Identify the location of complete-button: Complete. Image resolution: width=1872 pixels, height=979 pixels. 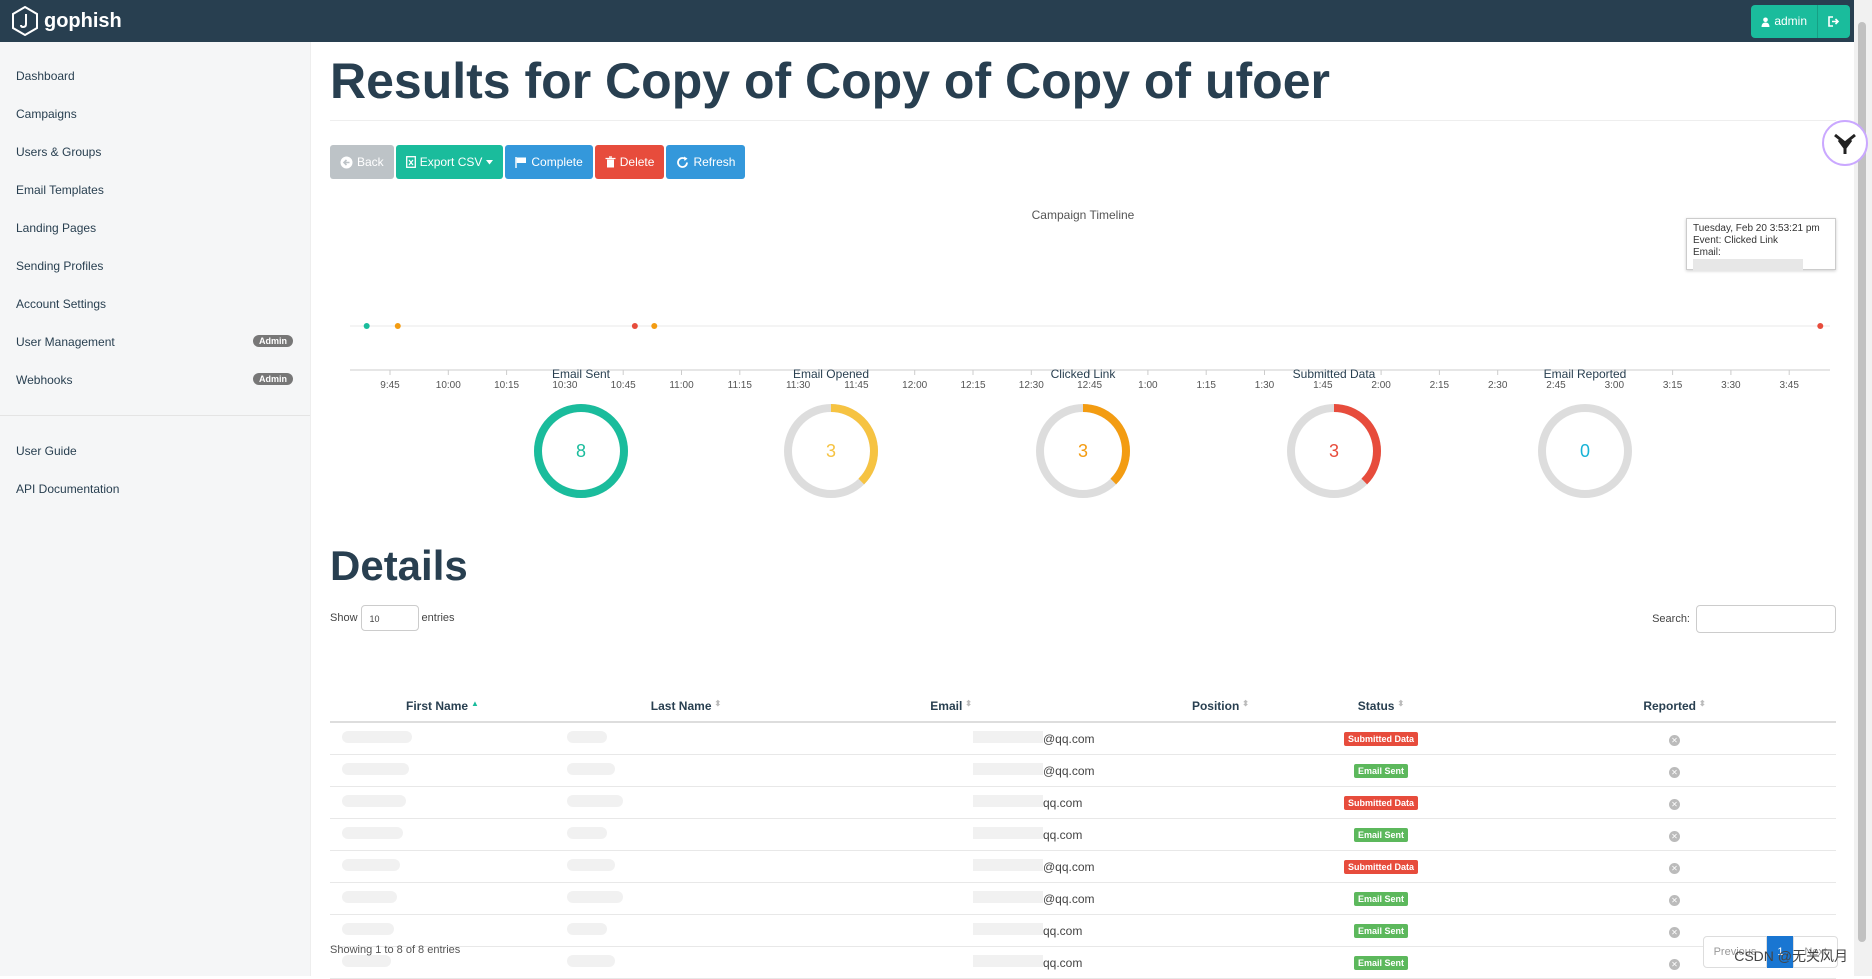
(549, 162).